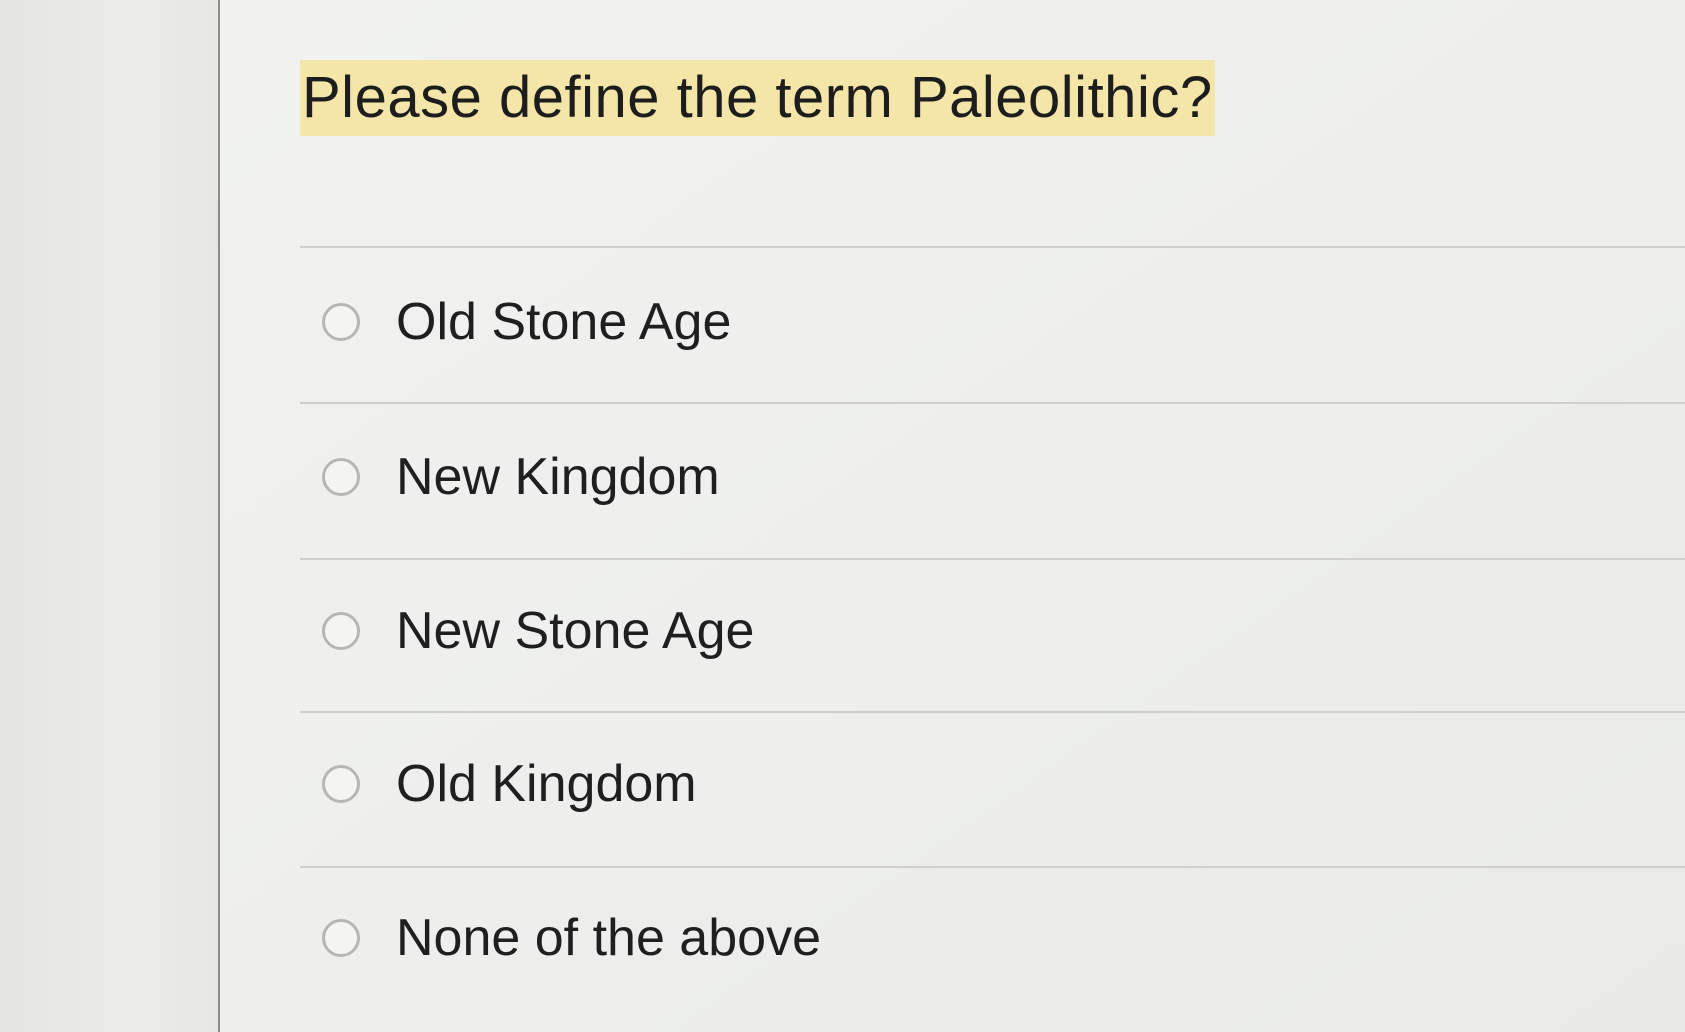 The image size is (1685, 1032). What do you see at coordinates (564, 322) in the screenshot?
I see `option-label: Old Stone Age` at bounding box center [564, 322].